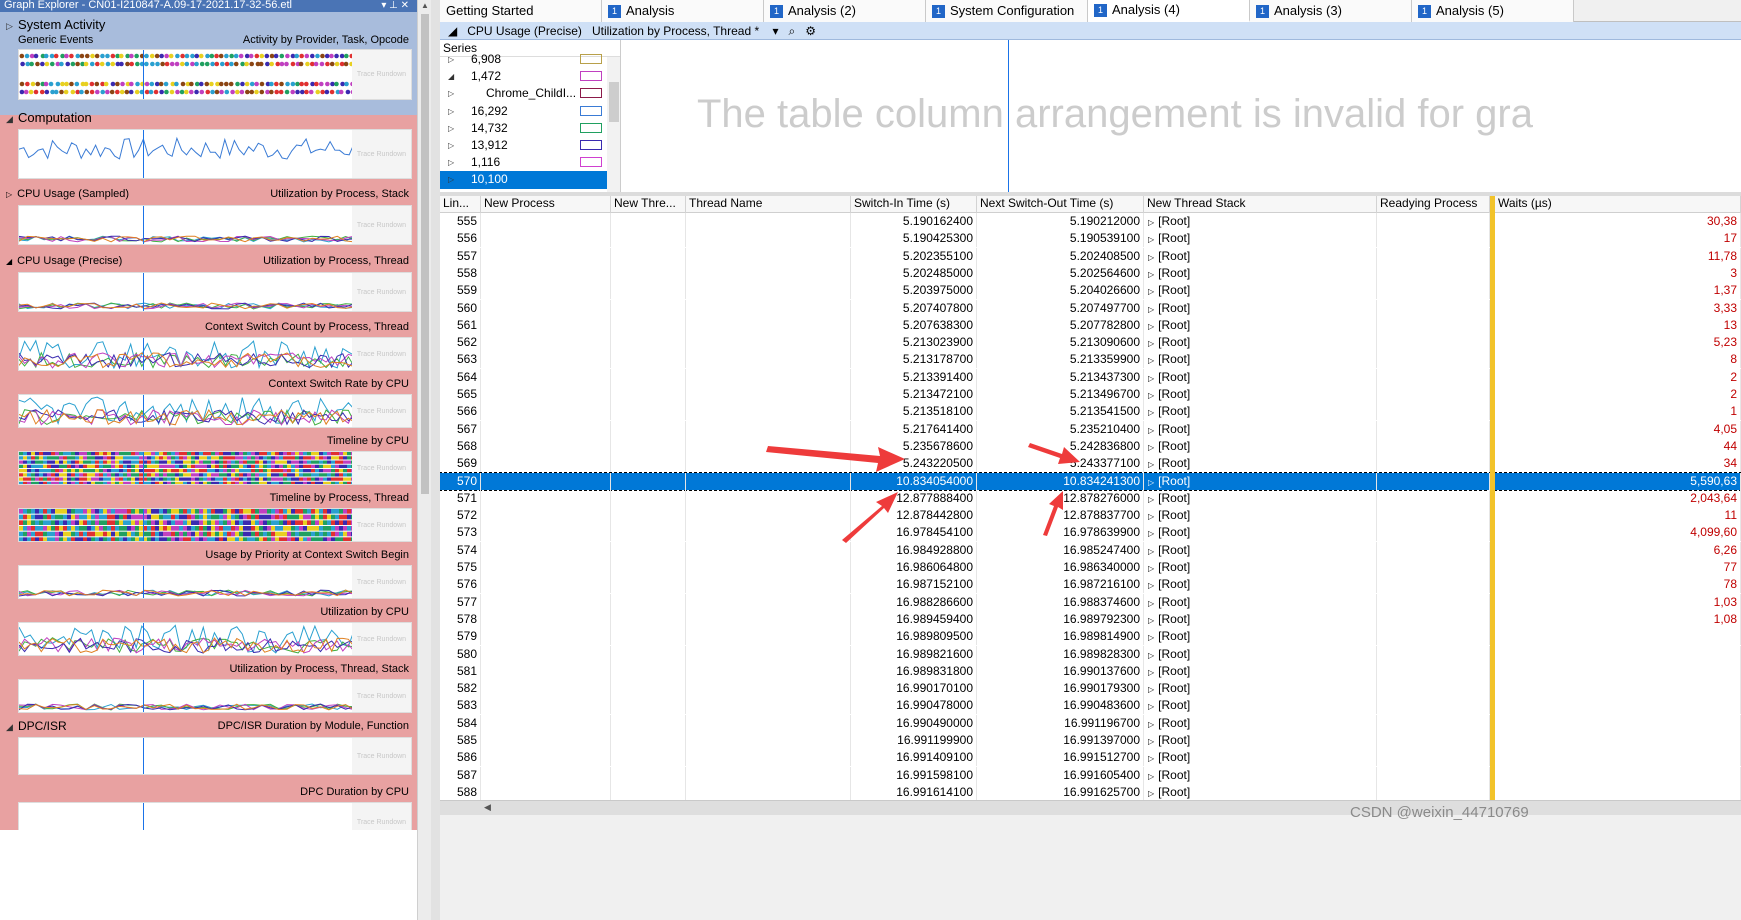 The image size is (1741, 920). I want to click on series-row: ▷ 13,912, so click(530, 145).